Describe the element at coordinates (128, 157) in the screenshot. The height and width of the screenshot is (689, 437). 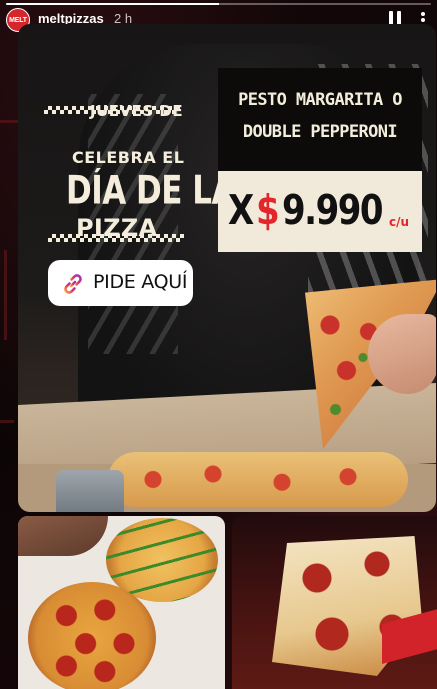
I see `promo-headline-1: CELEBRA EL` at that location.